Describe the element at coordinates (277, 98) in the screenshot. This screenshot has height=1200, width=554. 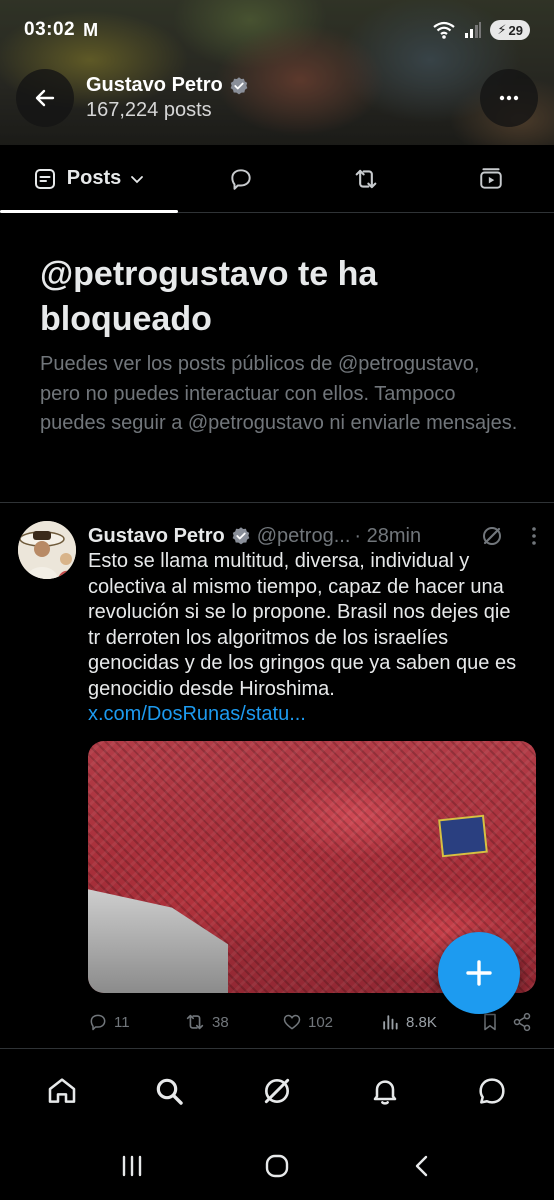
I see `profile-header: Gustavo Petro 167,224 posts` at that location.